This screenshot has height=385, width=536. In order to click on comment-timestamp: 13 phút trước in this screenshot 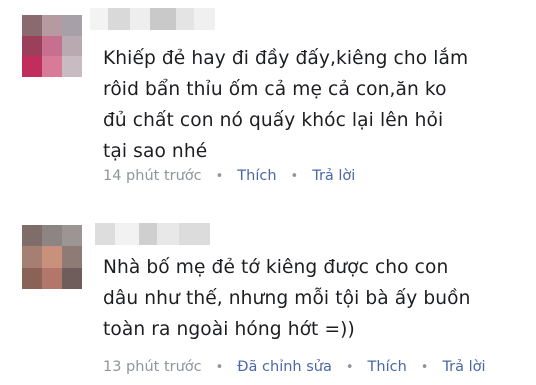, I will do `click(152, 367)`.